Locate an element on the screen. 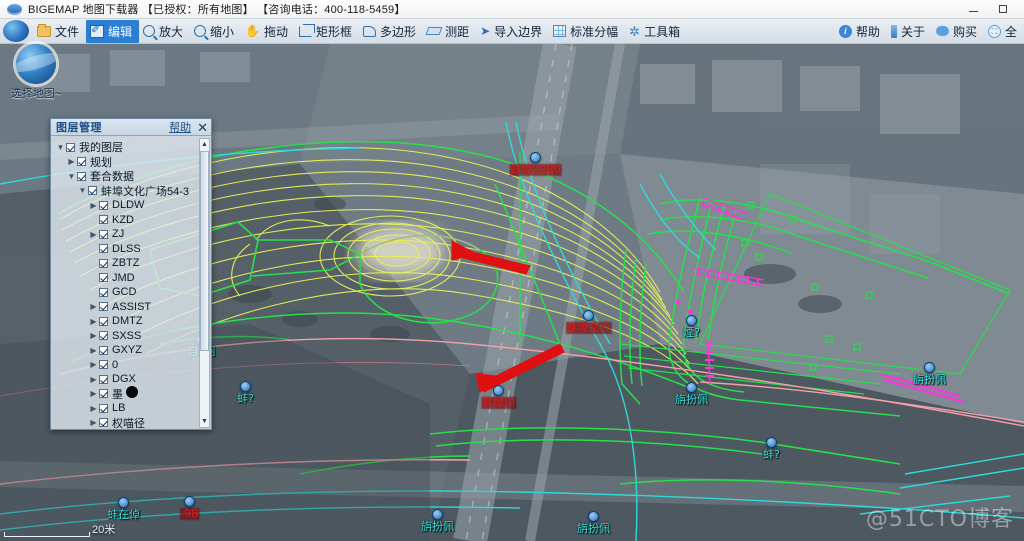 This screenshot has width=1024, height=541. layer-tree-item: DLDW is located at coordinates (131, 205).